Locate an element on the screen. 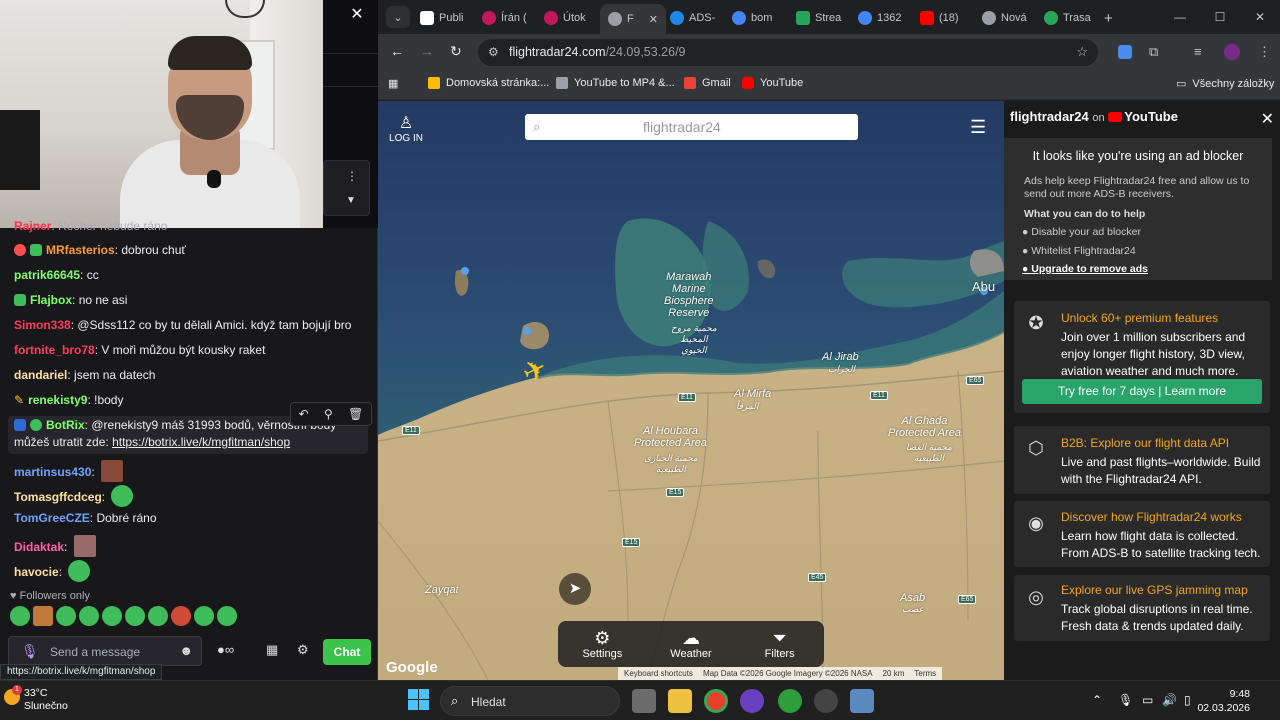  chat-username: renekisty9 is located at coordinates (57, 400).